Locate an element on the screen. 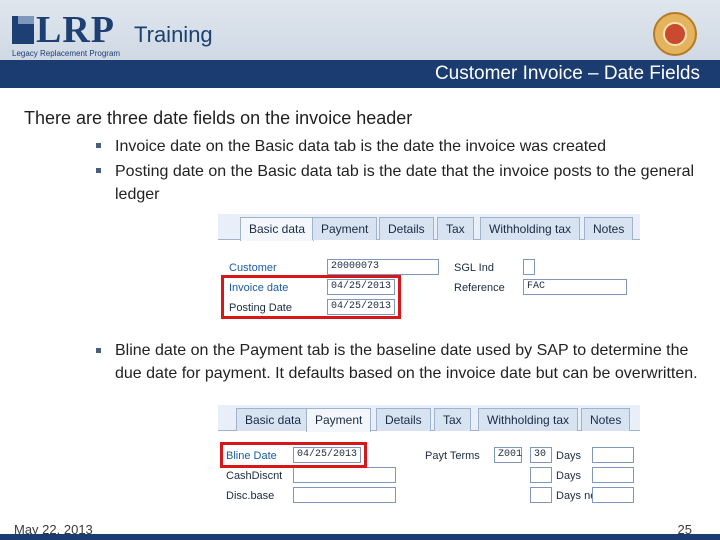 The image size is (720, 540). customer-label: Customer is located at coordinates (253, 268).